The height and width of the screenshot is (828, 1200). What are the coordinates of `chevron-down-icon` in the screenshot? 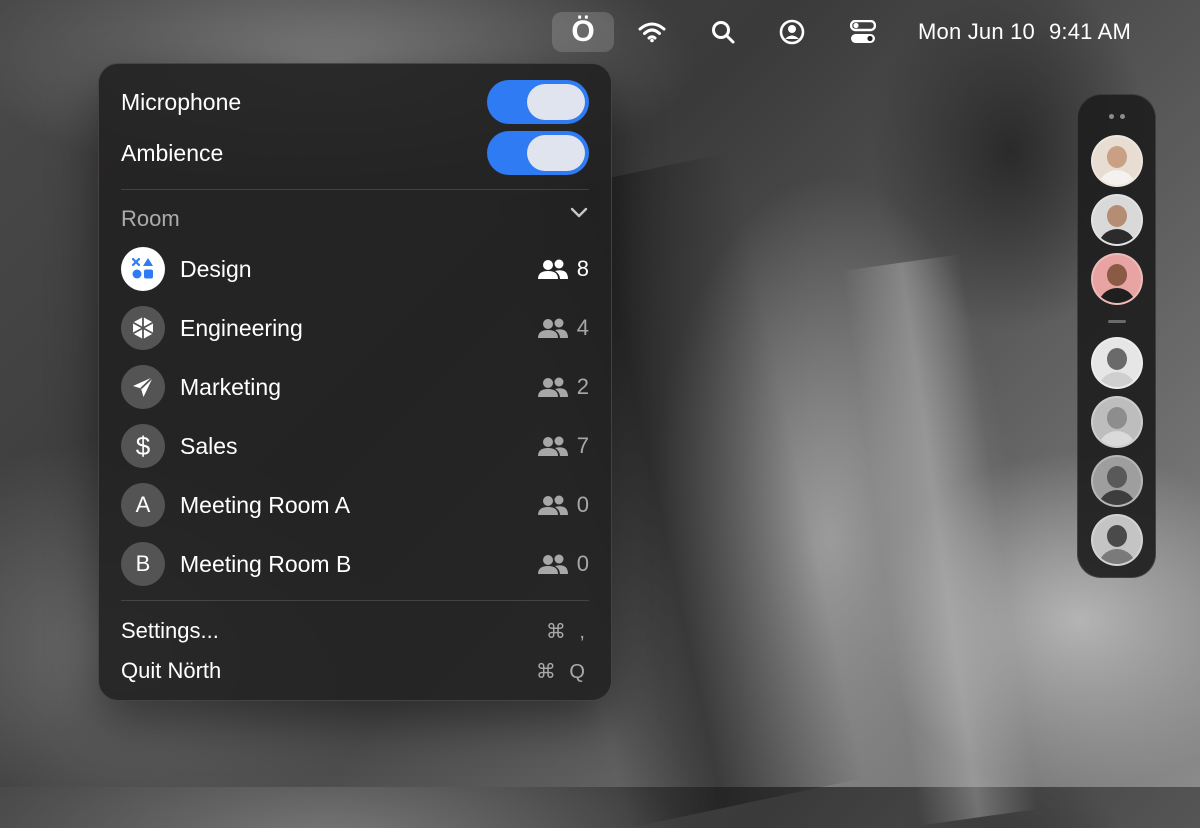 It's located at (579, 215).